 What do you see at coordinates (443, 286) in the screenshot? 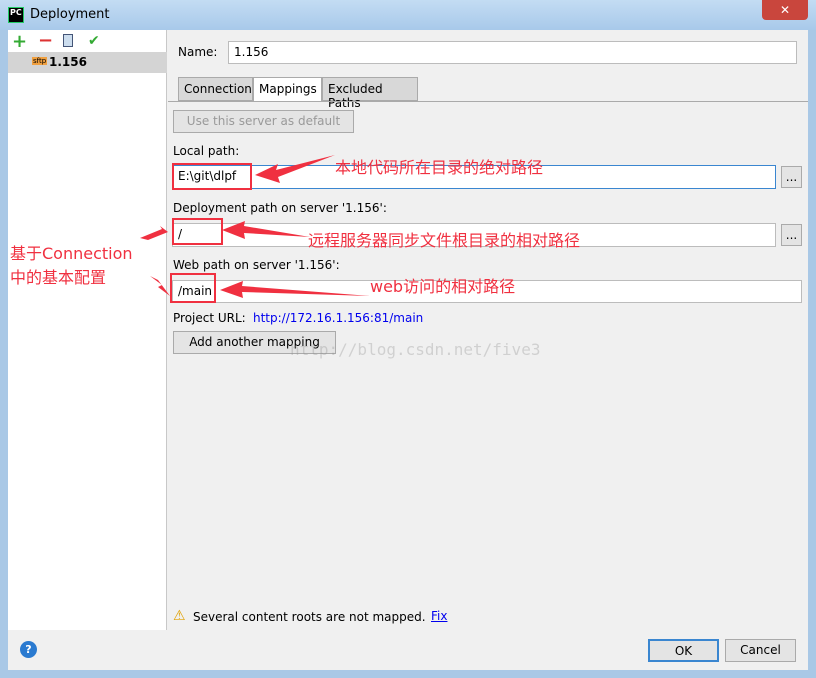
I see `annotation-web: web访问的相对路径` at bounding box center [443, 286].